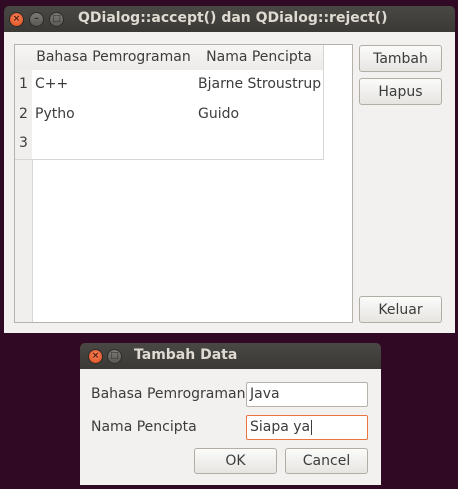 The width and height of the screenshot is (458, 489). Describe the element at coordinates (400, 91) in the screenshot. I see `hapus-button: Hapus` at that location.